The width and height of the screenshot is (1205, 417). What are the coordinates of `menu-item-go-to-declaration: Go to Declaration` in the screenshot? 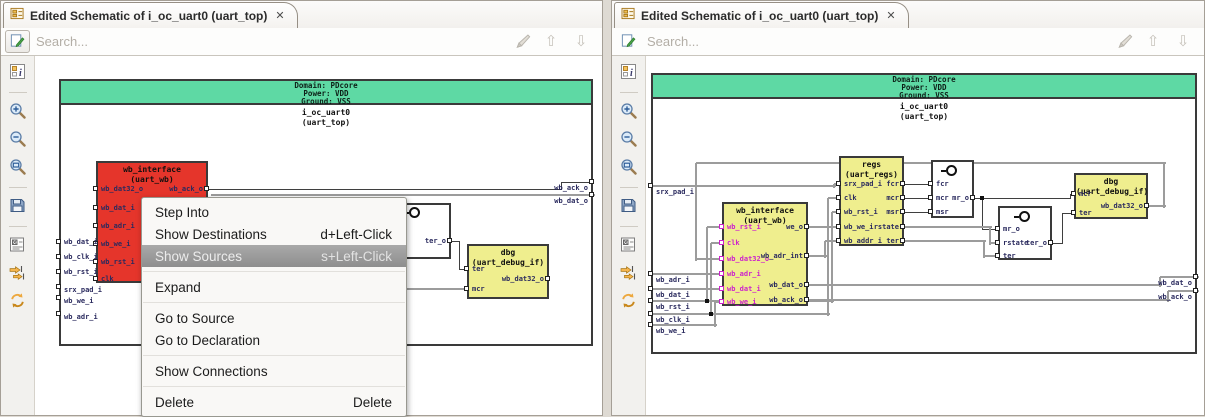 It's located at (274, 340).